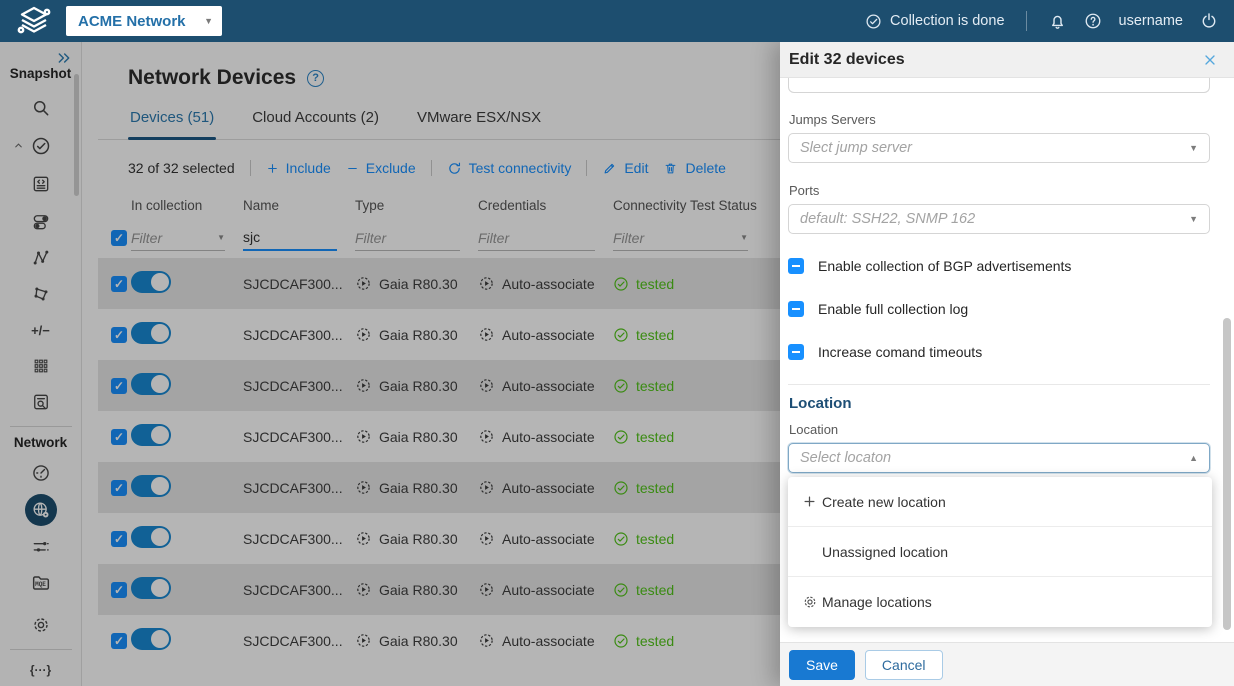 This screenshot has width=1234, height=686. I want to click on jump-servers-label: Jumps Servers, so click(832, 119).